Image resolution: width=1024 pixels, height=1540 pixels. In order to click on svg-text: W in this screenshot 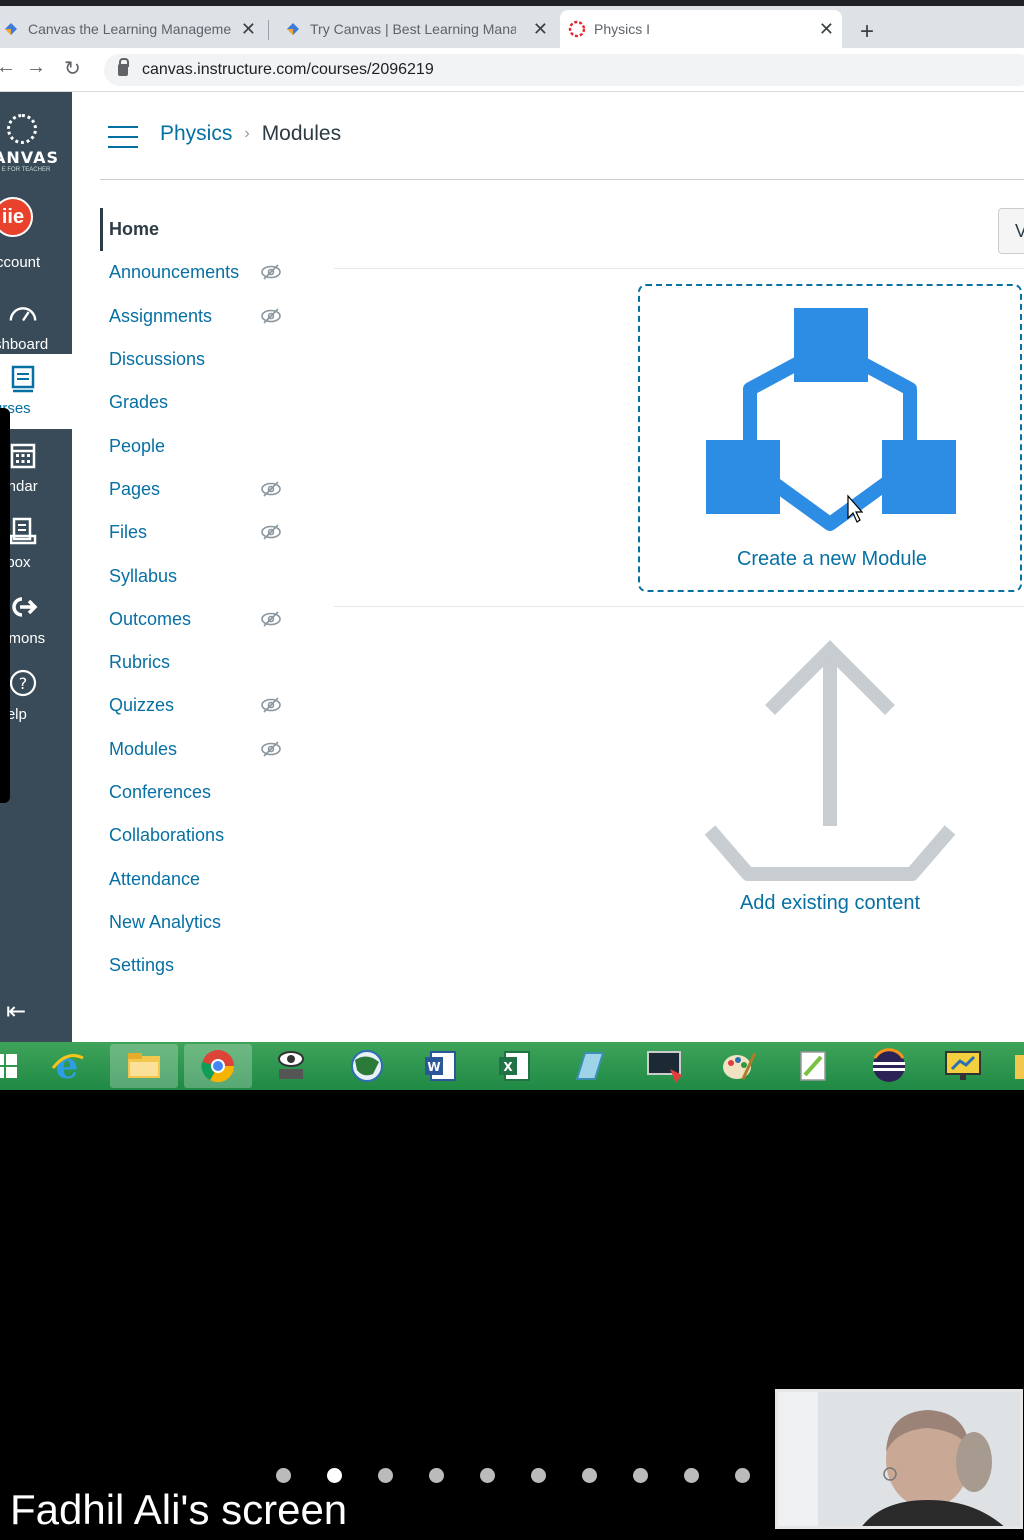, I will do `click(433, 1067)`.